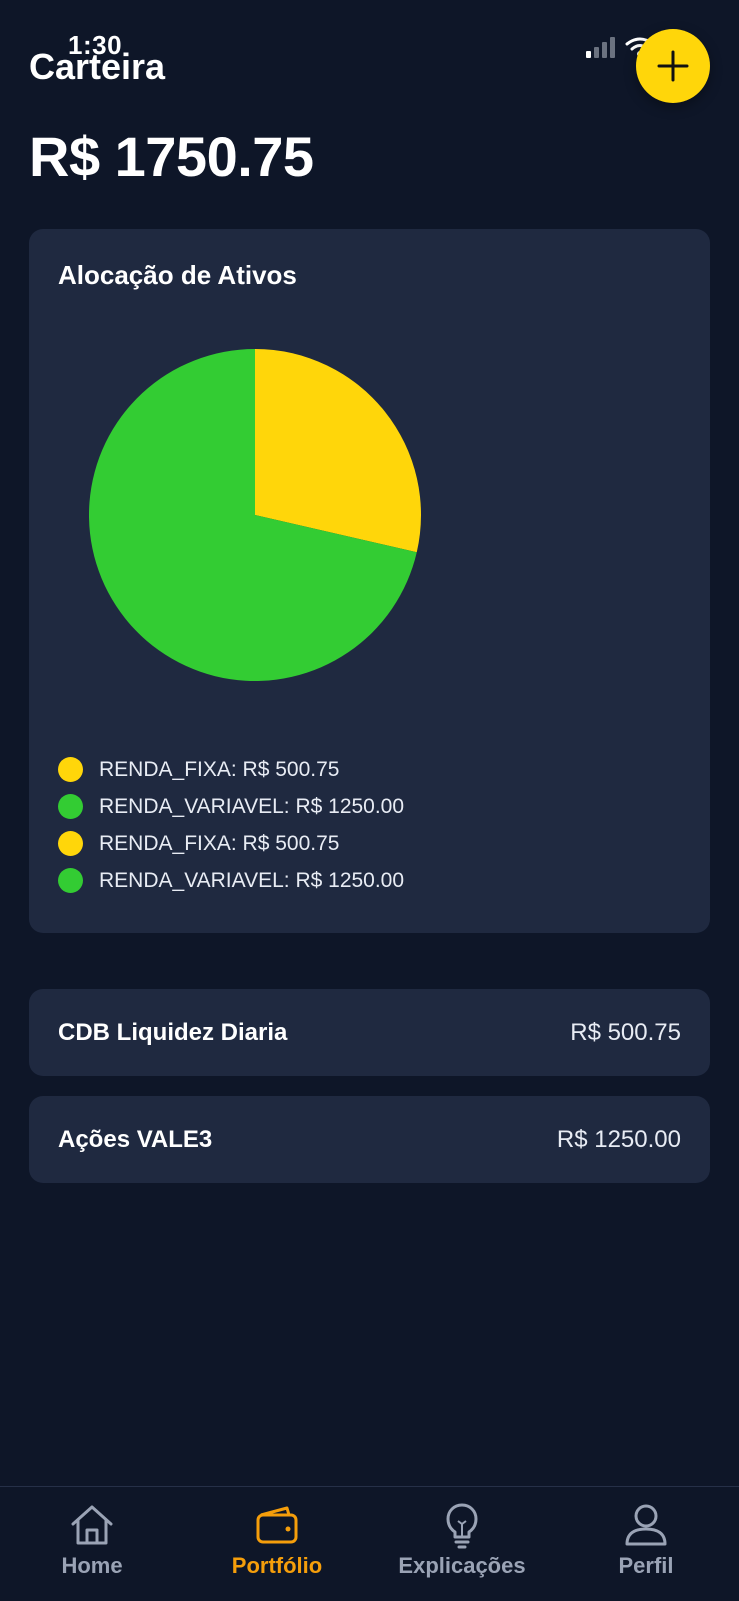 The height and width of the screenshot is (1601, 739). Describe the element at coordinates (462, 1526) in the screenshot. I see `lightbulb-icon` at that location.